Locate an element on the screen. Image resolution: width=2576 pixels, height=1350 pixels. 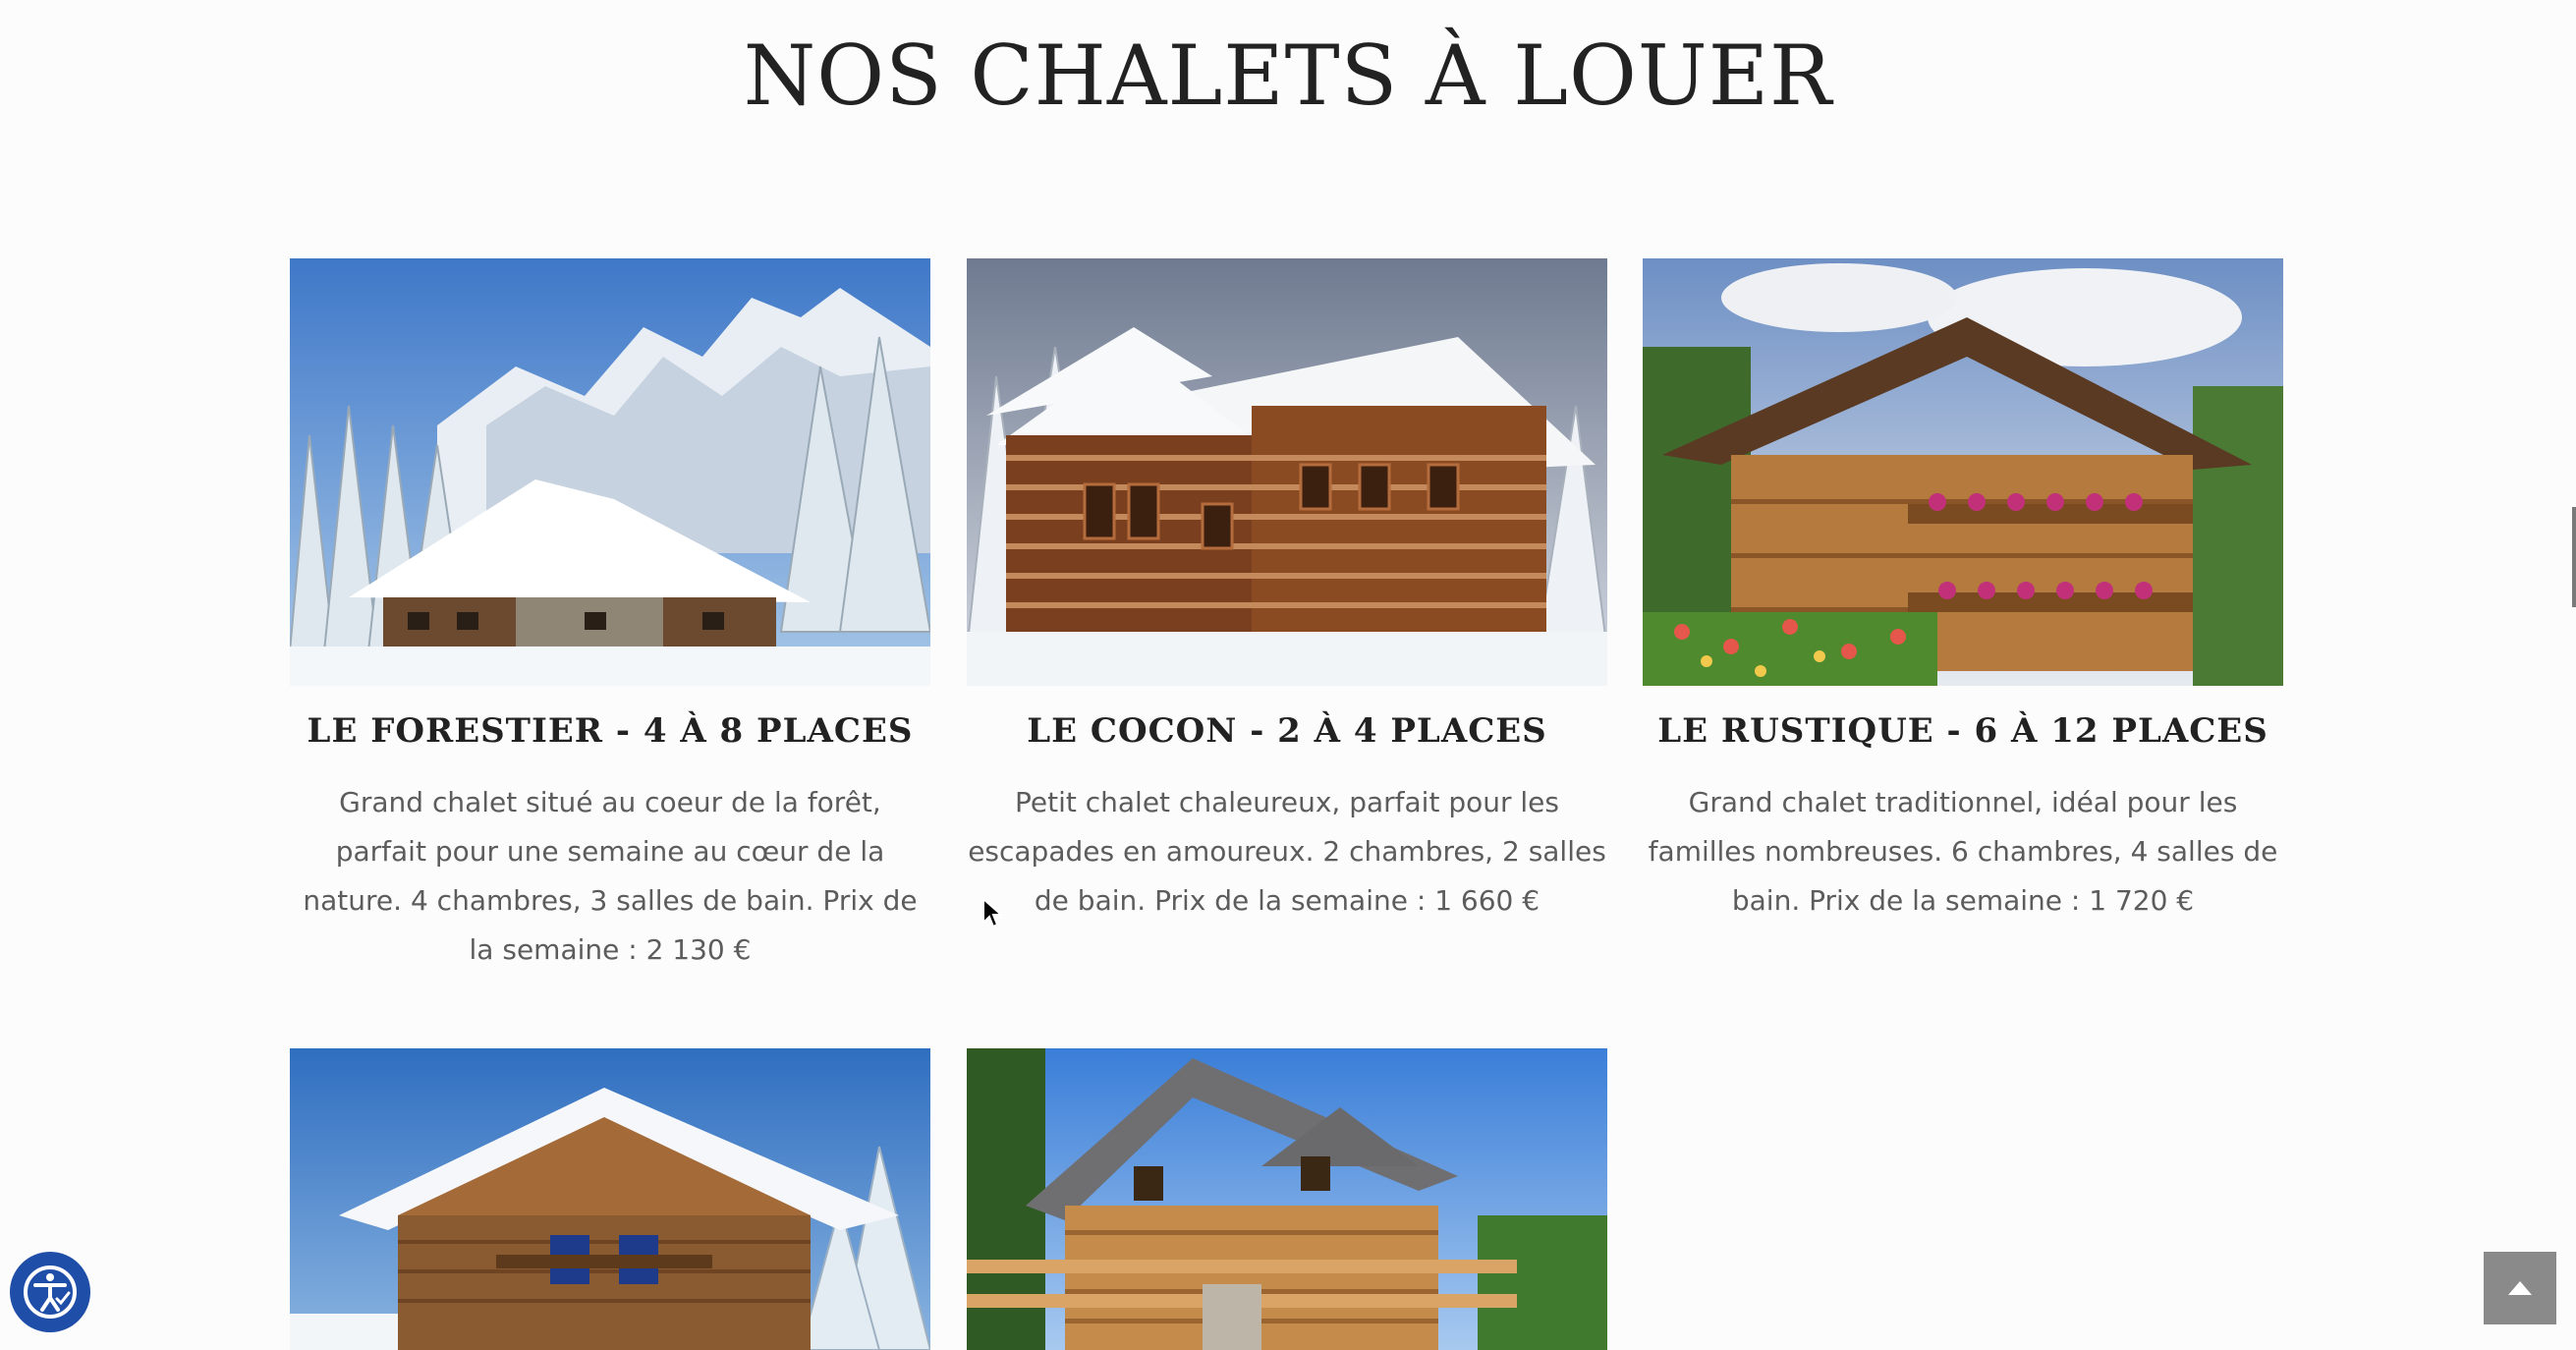
chalet-image-cocon is located at coordinates (1287, 472).